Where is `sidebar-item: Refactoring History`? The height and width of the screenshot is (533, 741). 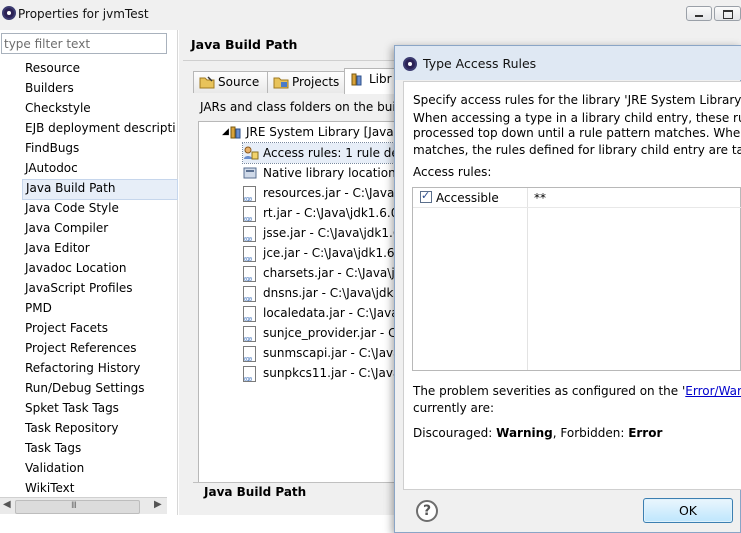 sidebar-item: Refactoring History is located at coordinates (99, 368).